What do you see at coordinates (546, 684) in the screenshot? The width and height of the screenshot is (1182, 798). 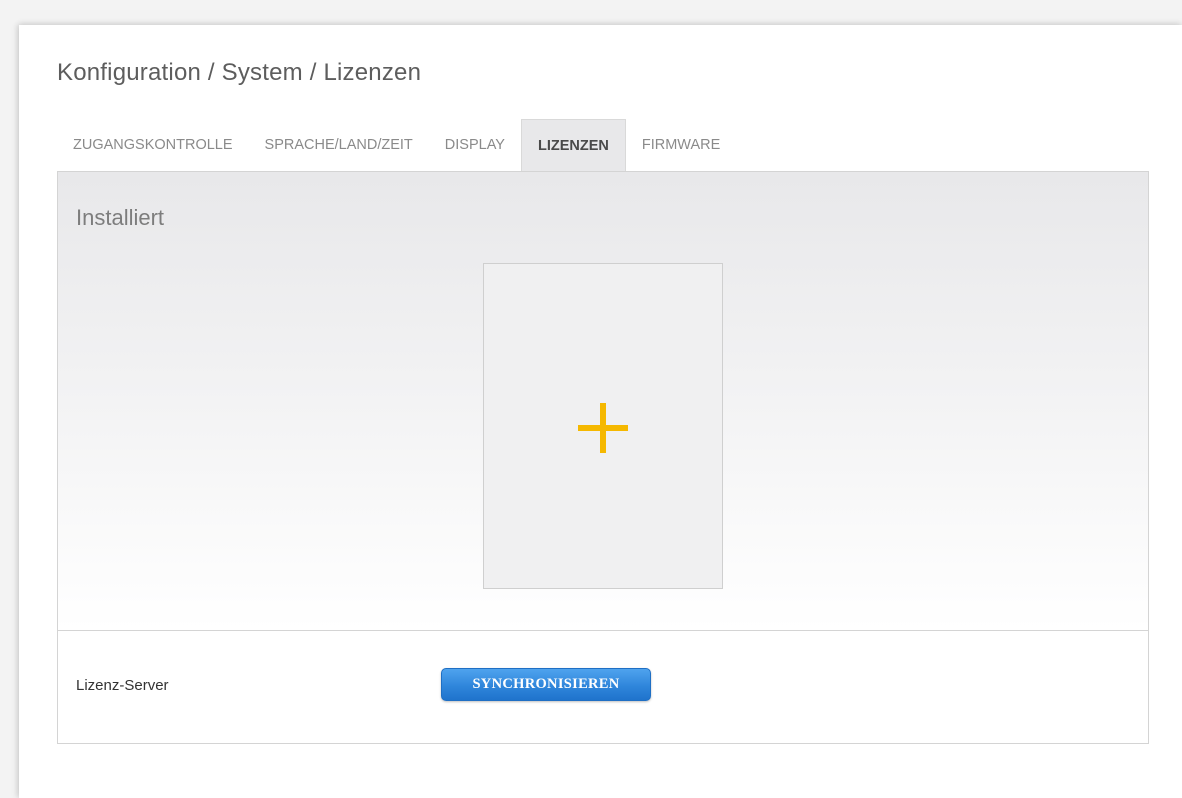 I see `synchronize-button: SYNCHRONISIEREN` at bounding box center [546, 684].